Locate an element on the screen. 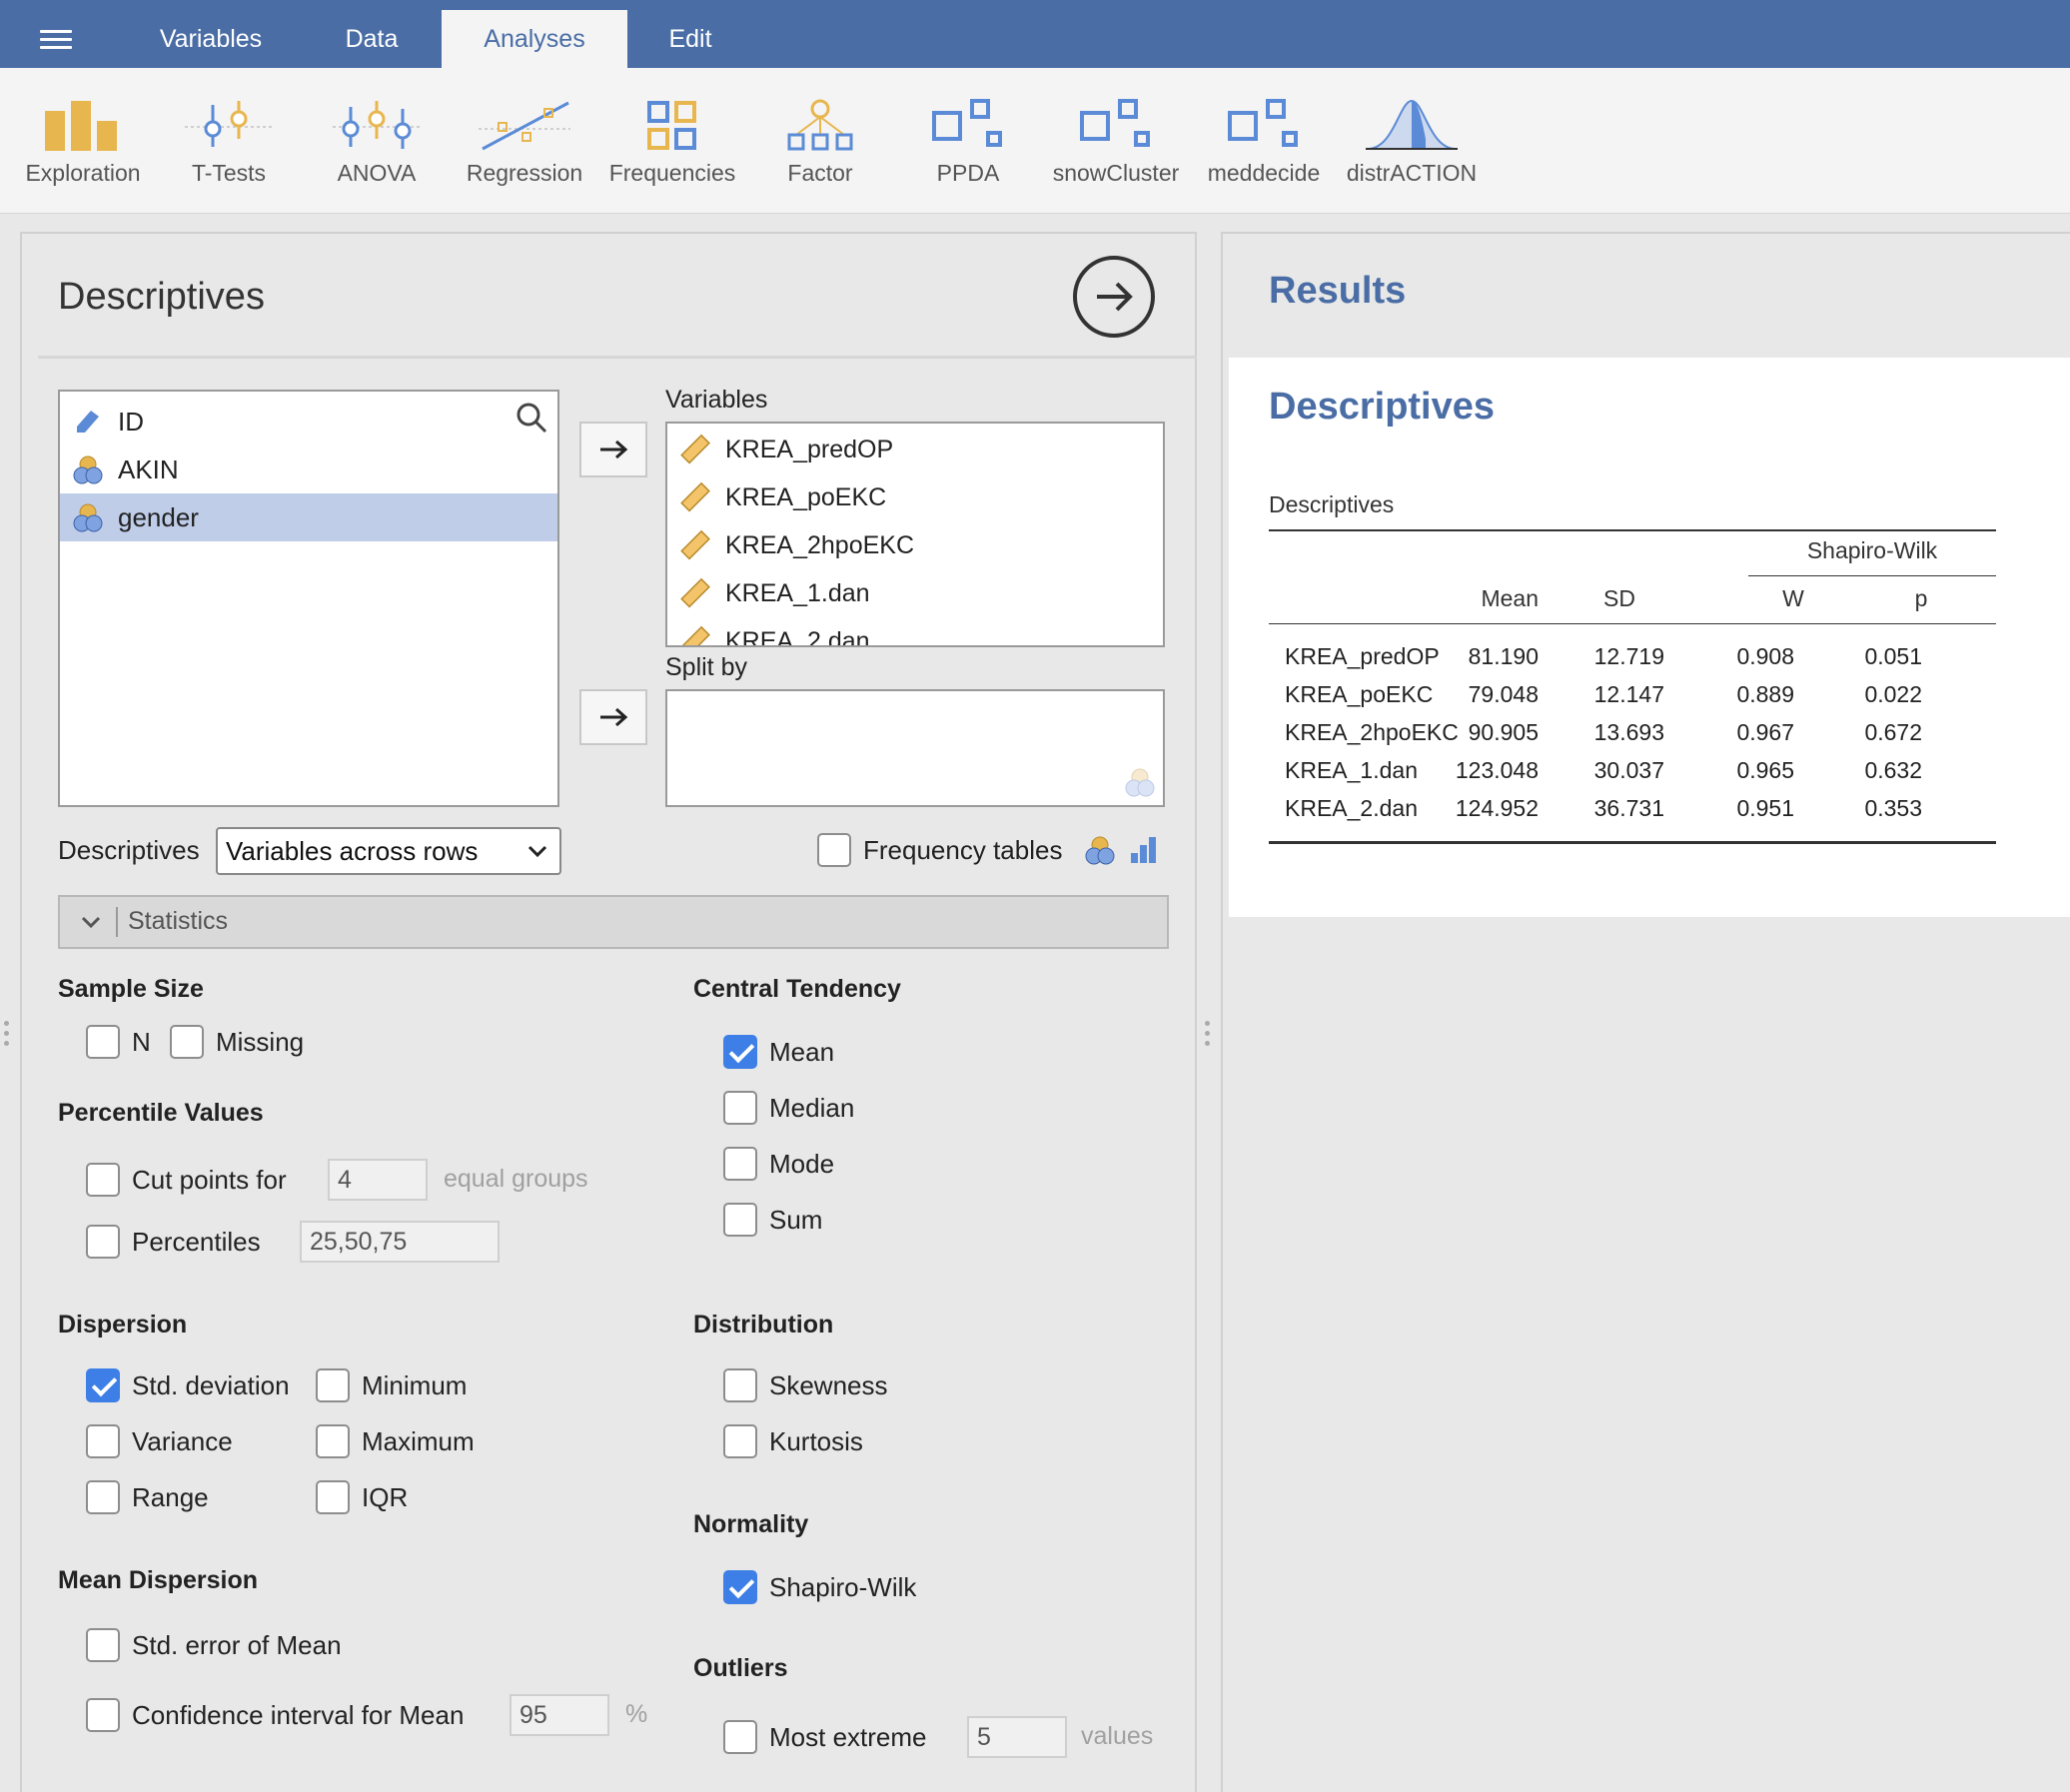  ribbon-frequencies: Frequencies is located at coordinates (672, 141).